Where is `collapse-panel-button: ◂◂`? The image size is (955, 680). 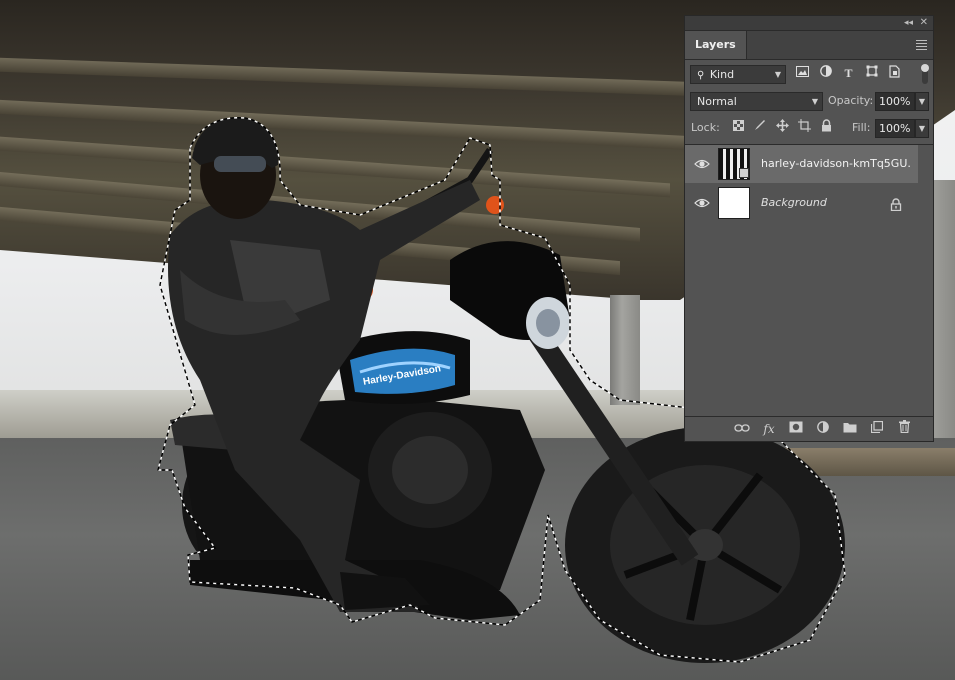 collapse-panel-button: ◂◂ is located at coordinates (908, 23).